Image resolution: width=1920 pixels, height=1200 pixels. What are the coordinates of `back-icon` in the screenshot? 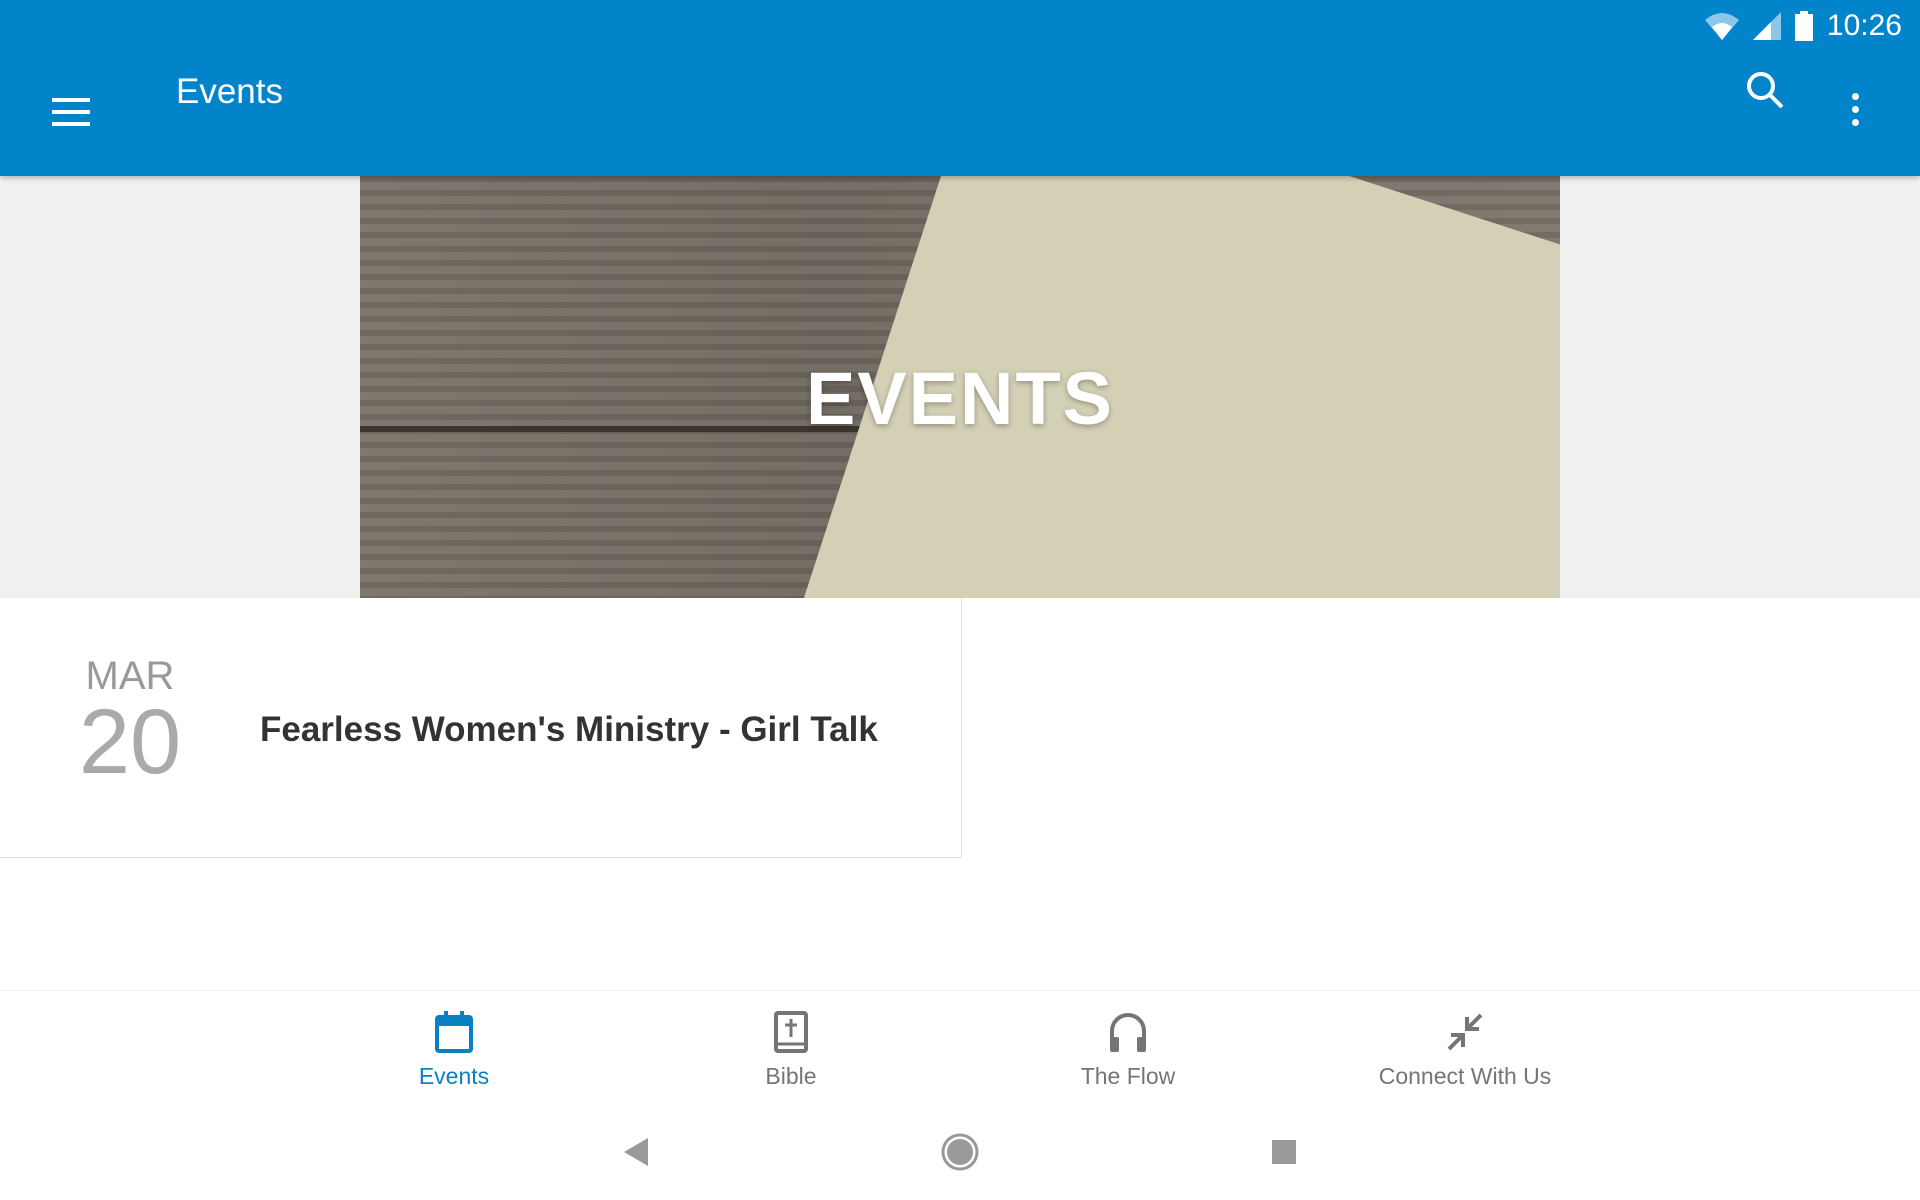 It's located at (637, 1152).